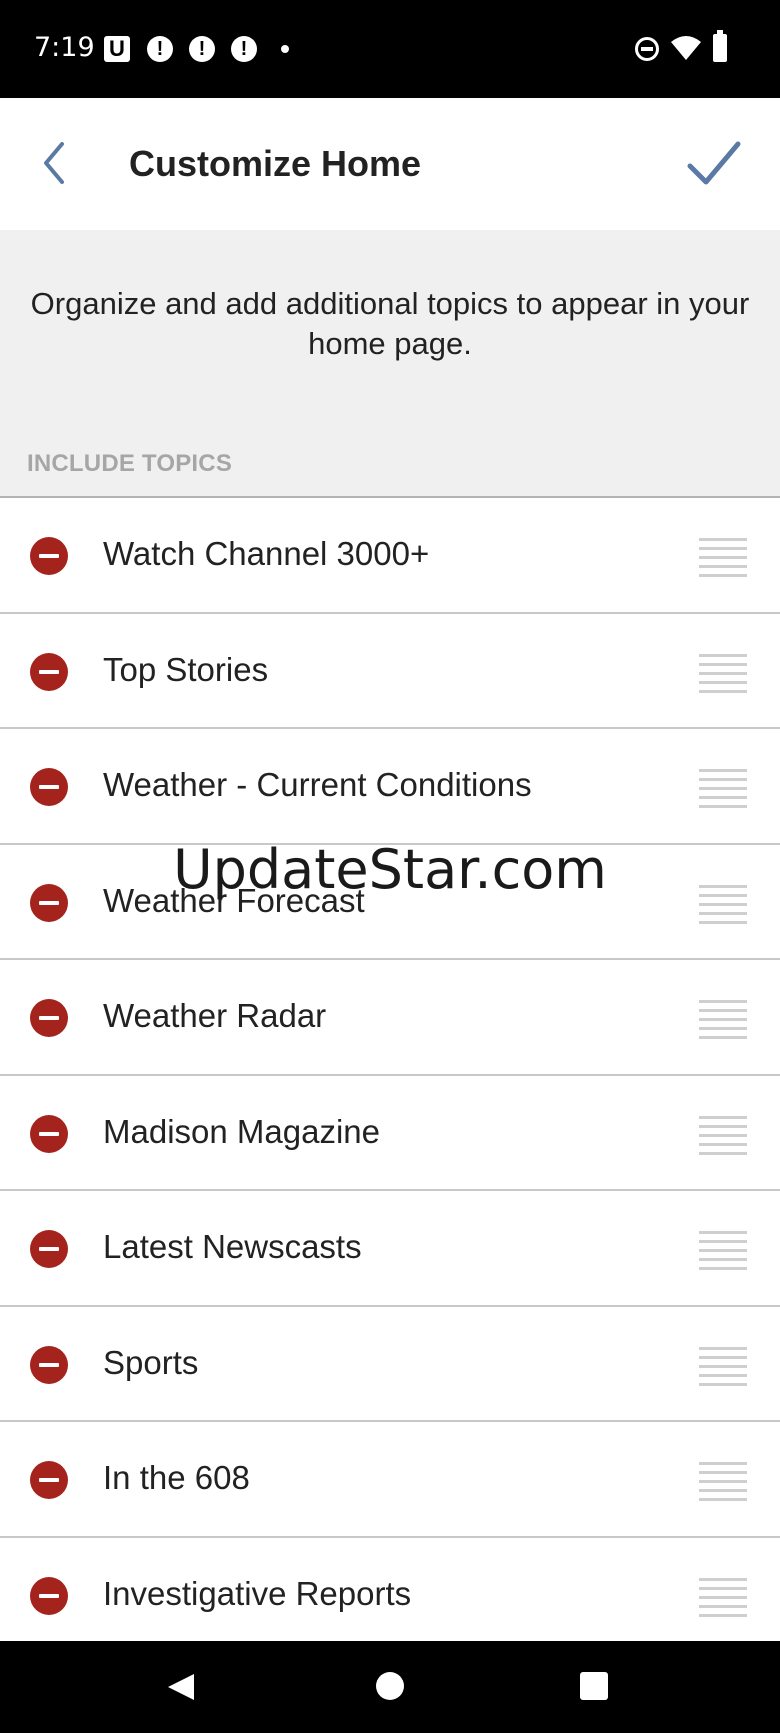  What do you see at coordinates (64, 47) in the screenshot?
I see `status-time: 7:19` at bounding box center [64, 47].